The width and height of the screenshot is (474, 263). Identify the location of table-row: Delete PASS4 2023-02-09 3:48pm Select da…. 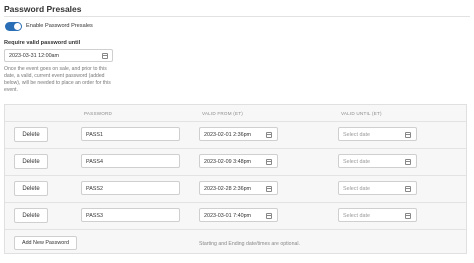
(235, 161).